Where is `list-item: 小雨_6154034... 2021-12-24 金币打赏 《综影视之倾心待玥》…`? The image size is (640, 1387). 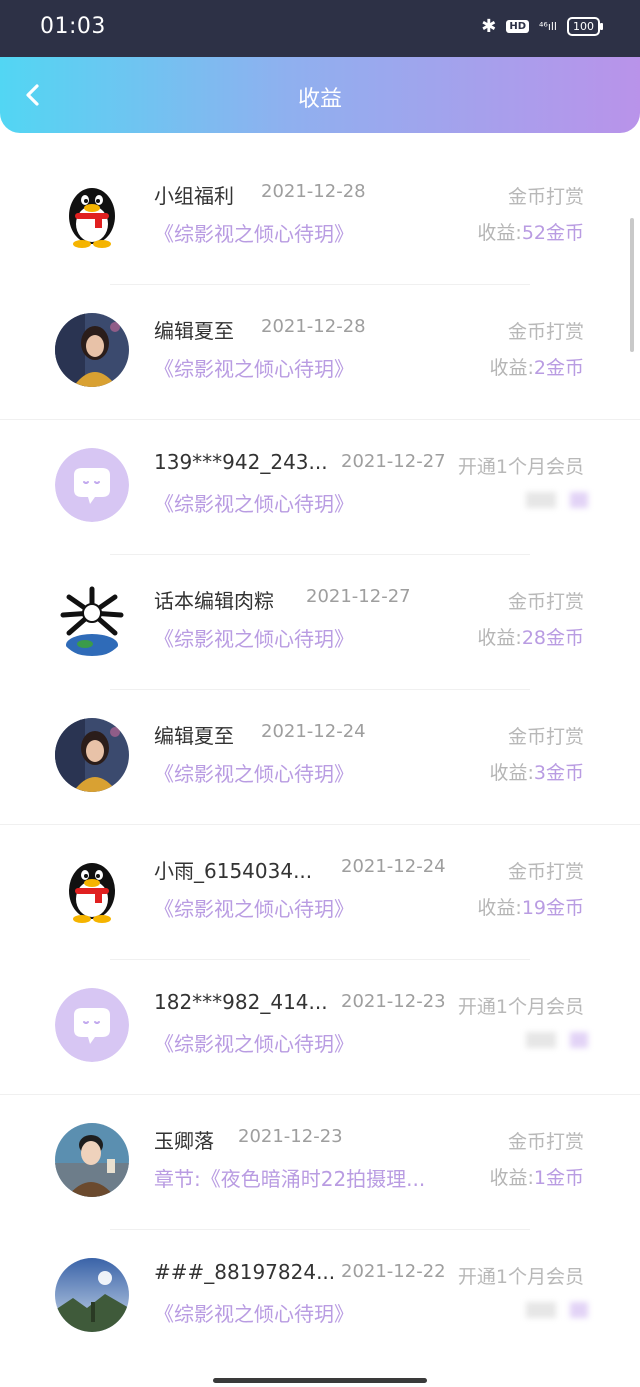 list-item: 小雨_6154034... 2021-12-24 金币打赏 《综影视之倾心待玥》… is located at coordinates (320, 892).